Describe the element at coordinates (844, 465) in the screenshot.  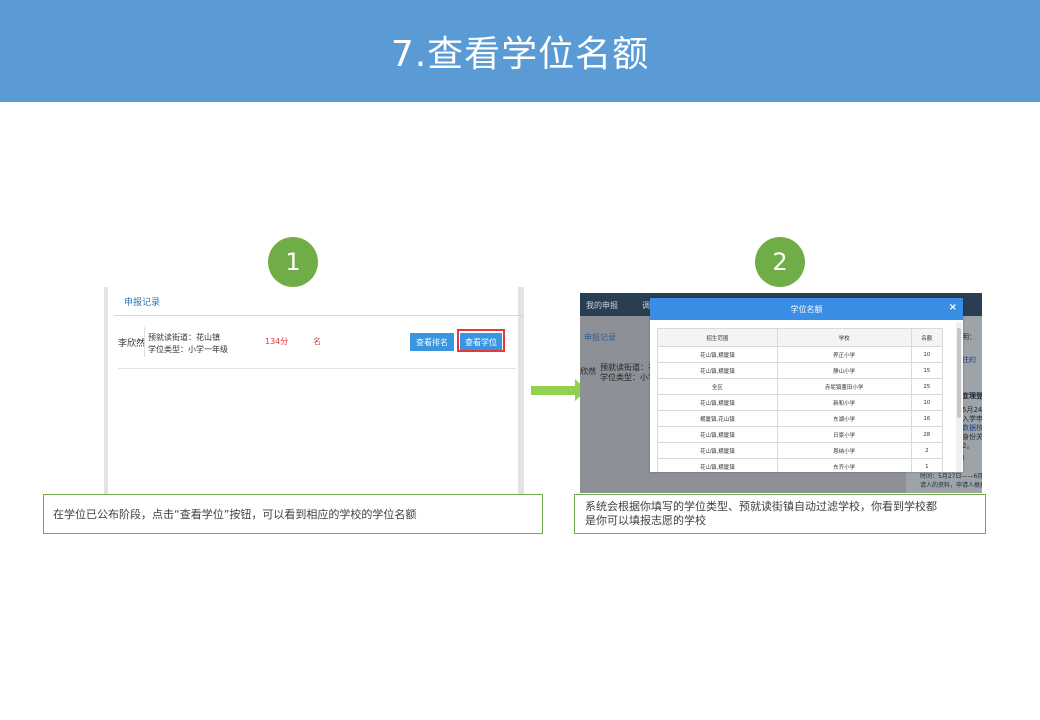
I see `cell-school: 东齐小学` at that location.